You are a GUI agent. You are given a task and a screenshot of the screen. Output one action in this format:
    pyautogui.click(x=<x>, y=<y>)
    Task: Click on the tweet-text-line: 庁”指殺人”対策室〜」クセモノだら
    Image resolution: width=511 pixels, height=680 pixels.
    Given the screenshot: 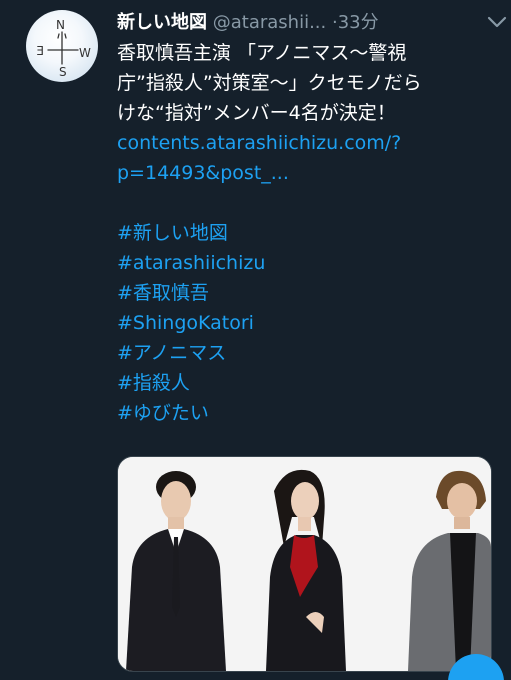 What is the action you would take?
    pyautogui.click(x=269, y=83)
    